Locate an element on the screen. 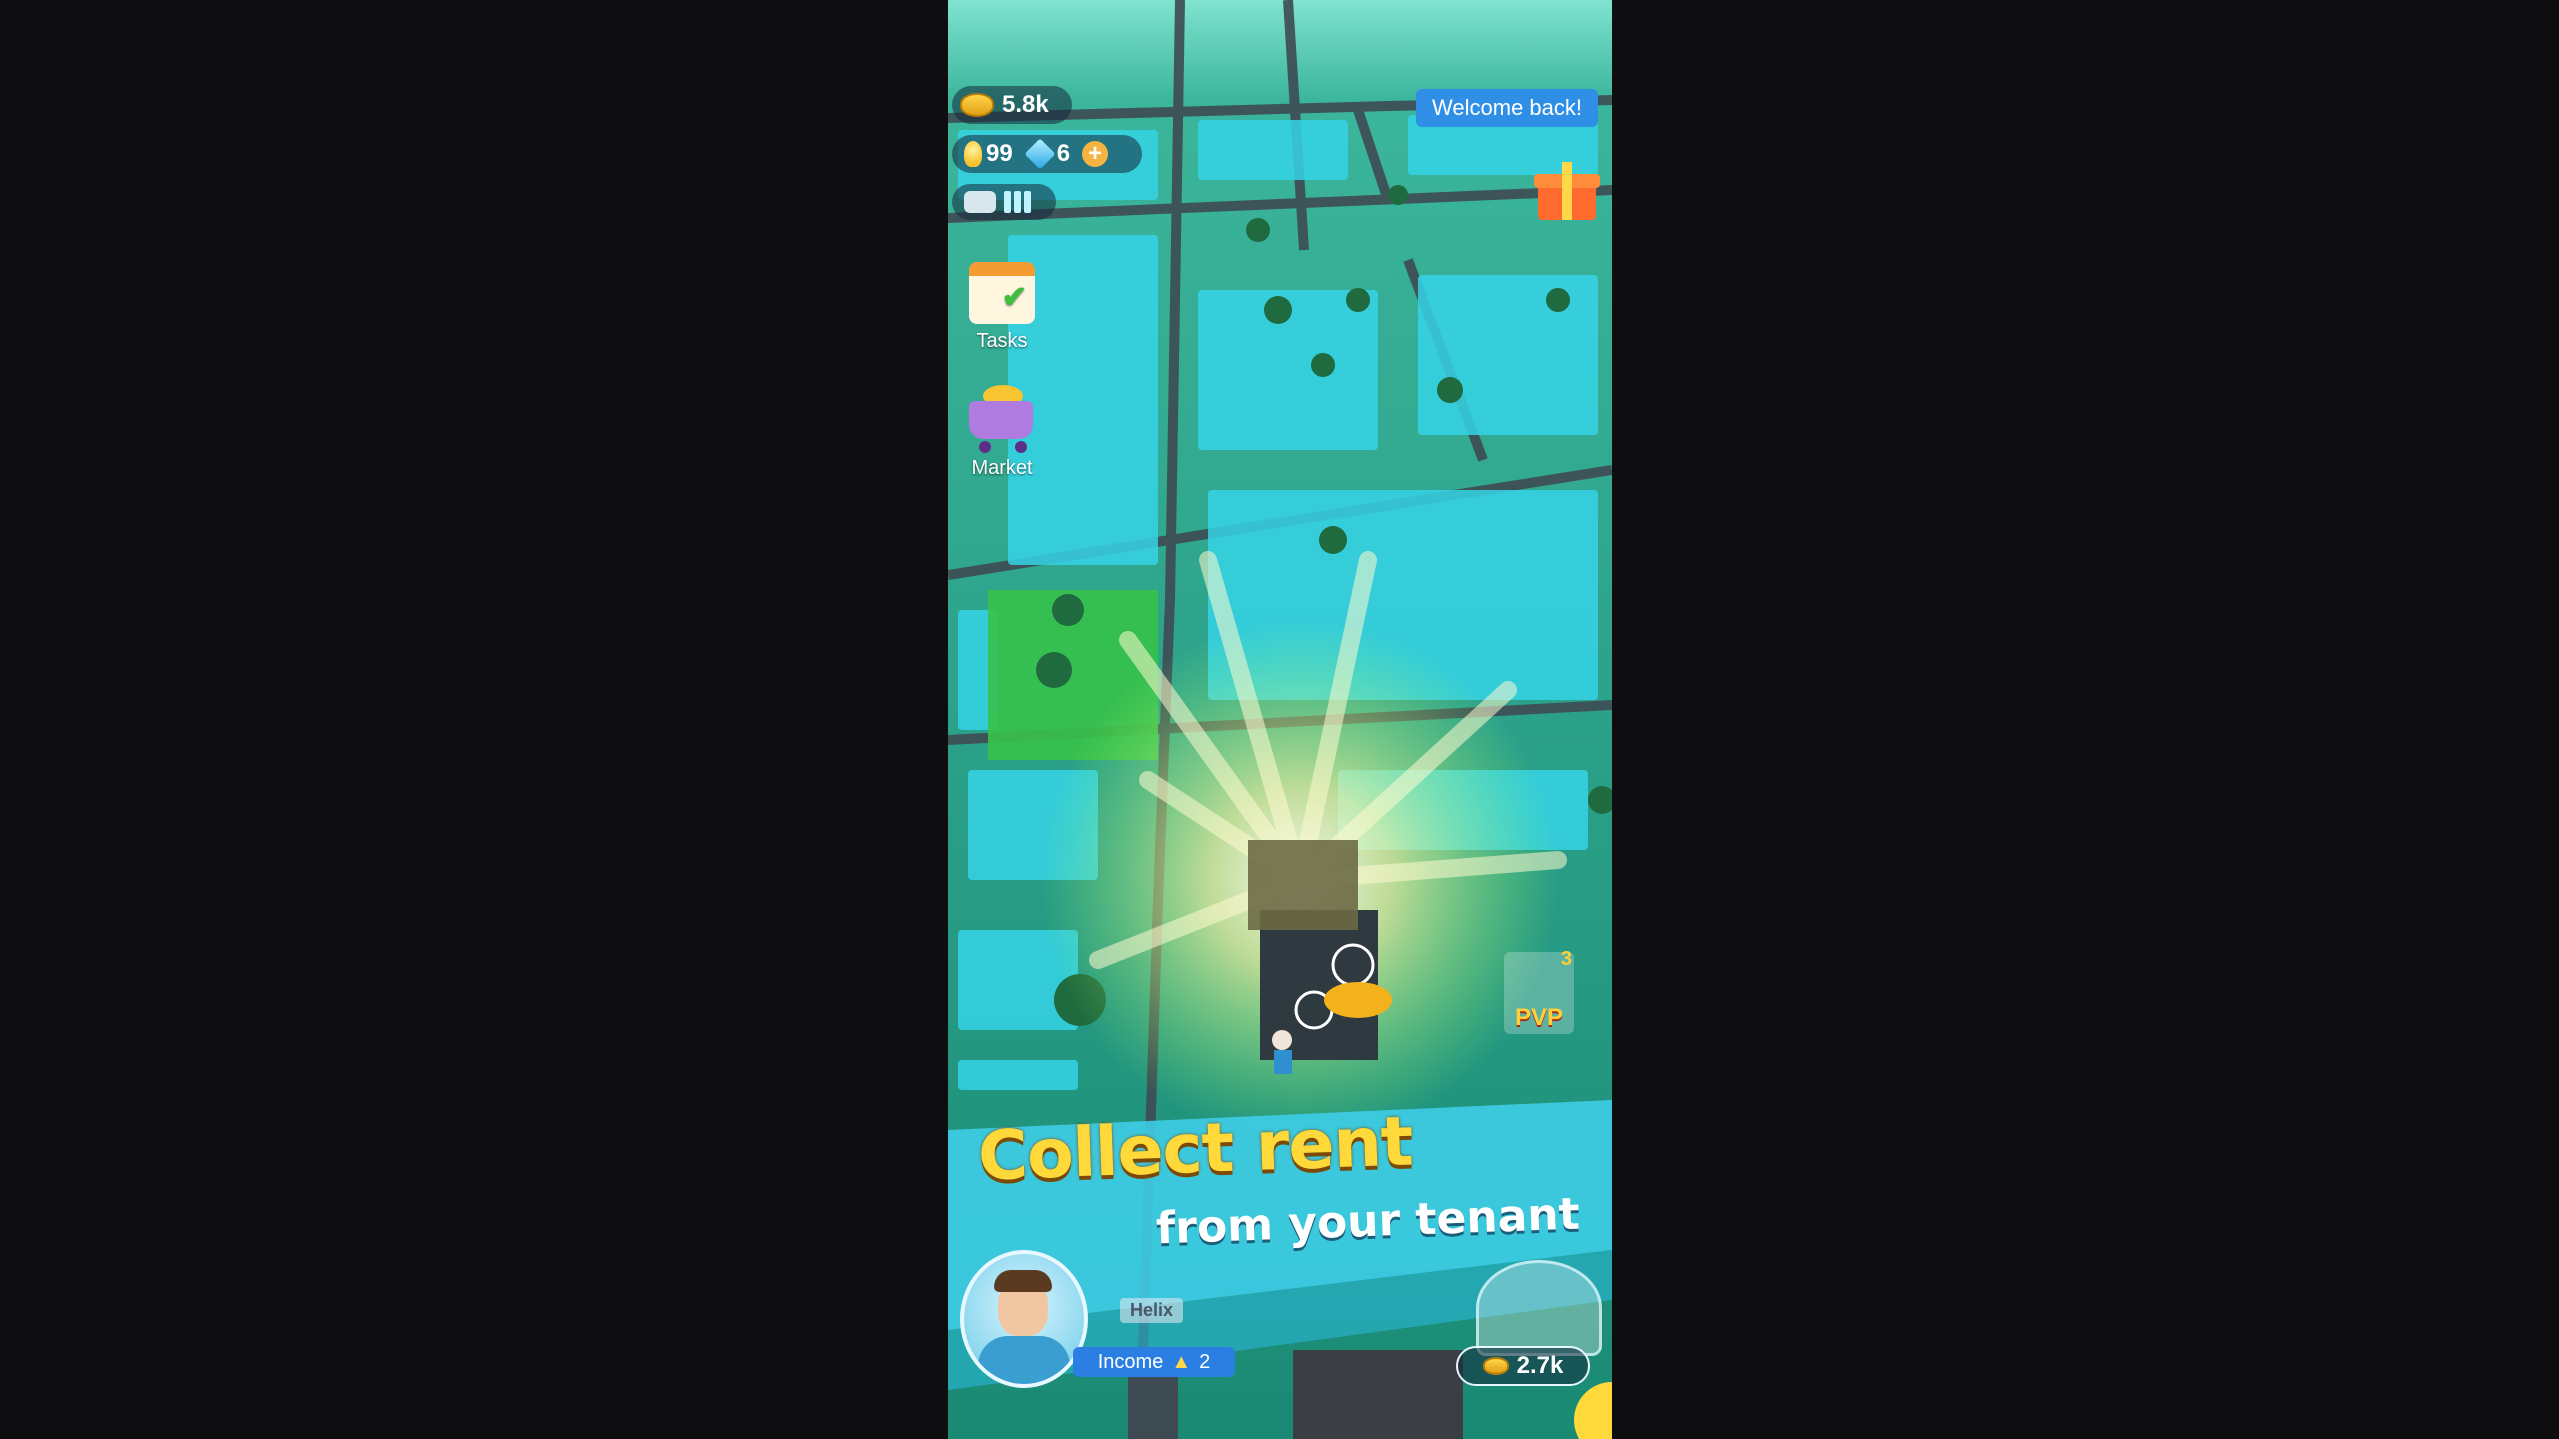  building-coin-badge: 2.7k is located at coordinates (1523, 1366).